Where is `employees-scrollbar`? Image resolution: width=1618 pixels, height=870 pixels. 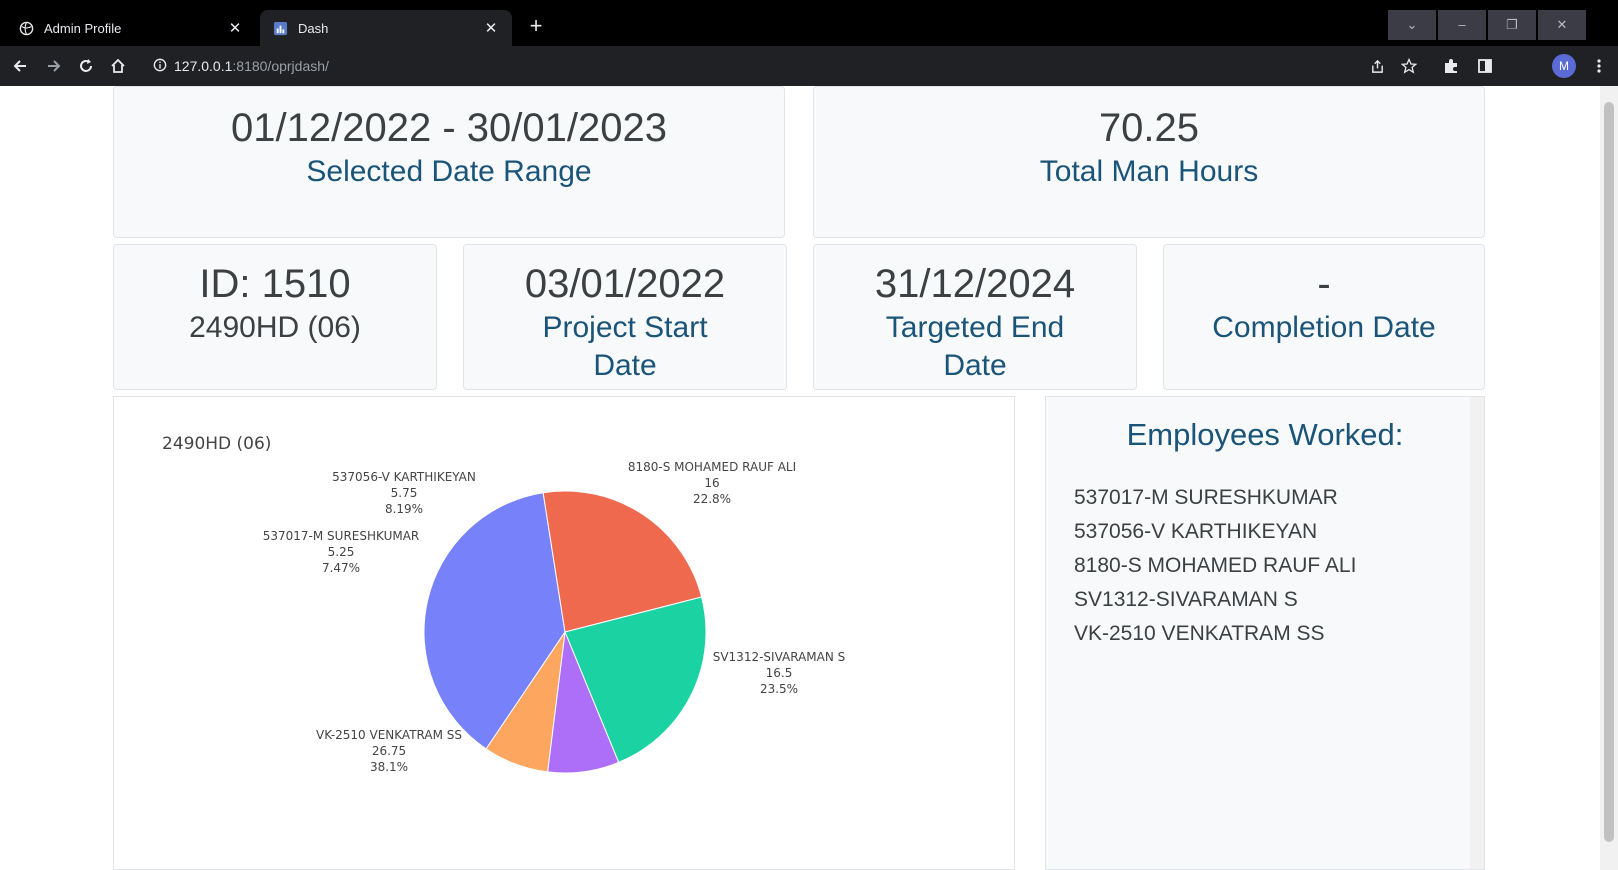
employees-scrollbar is located at coordinates (1477, 633).